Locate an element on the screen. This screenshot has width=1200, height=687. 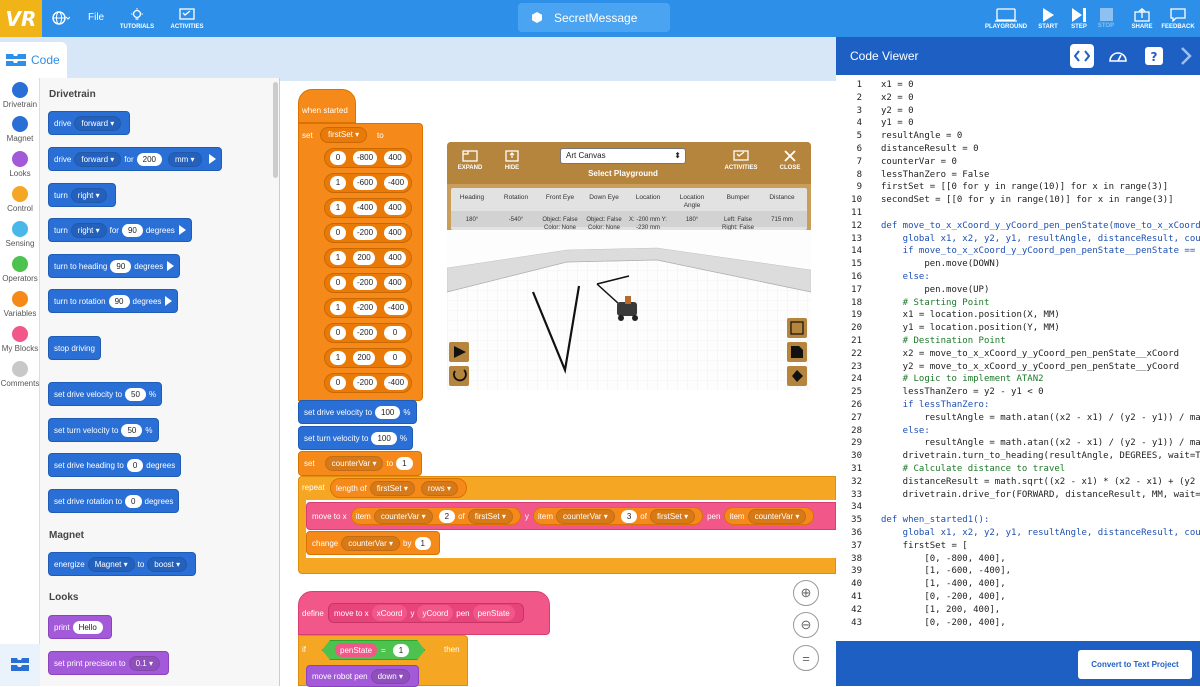
turn-to-rotation-block: turn to rotation 90 degrees is located at coordinates (113, 301).